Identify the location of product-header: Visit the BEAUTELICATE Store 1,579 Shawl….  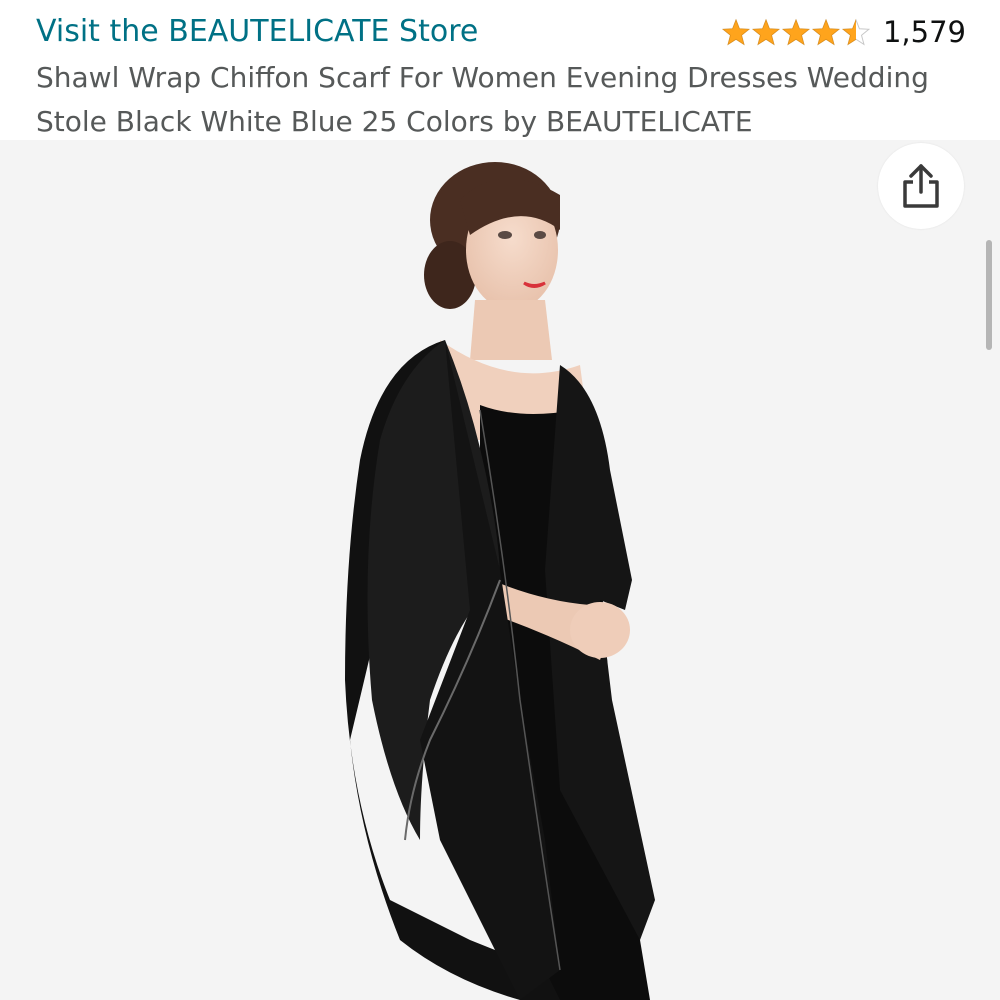
(500, 70).